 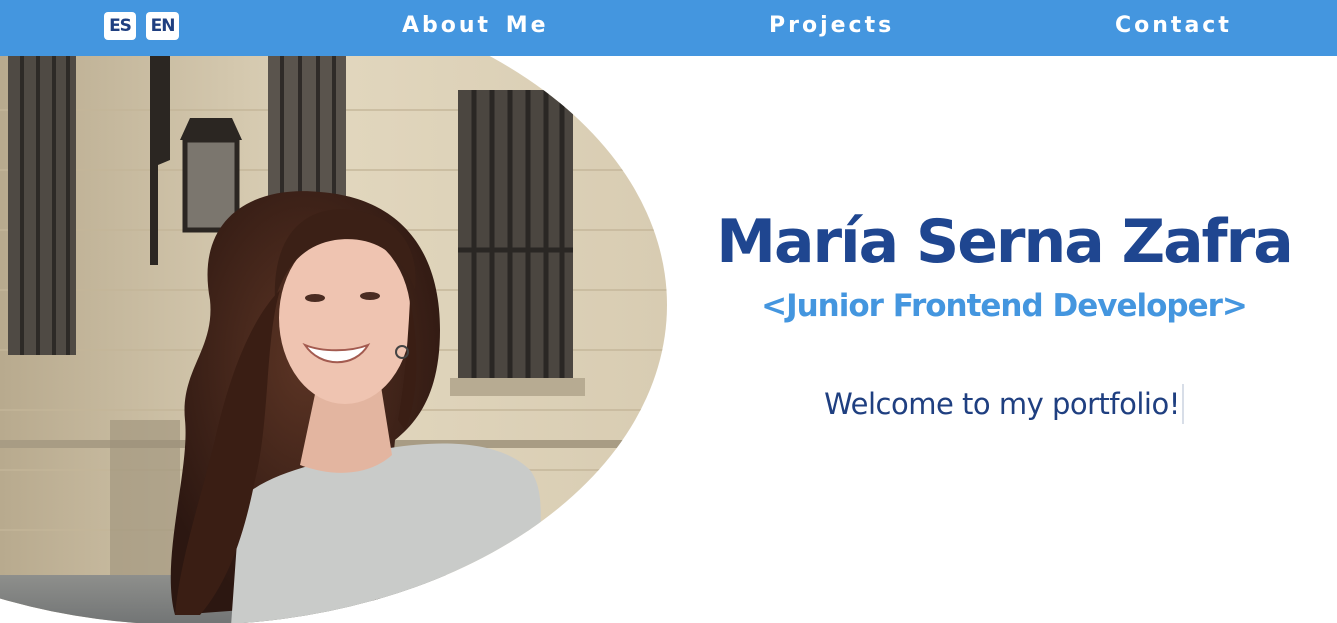 What do you see at coordinates (162, 26) in the screenshot?
I see `language-en-button: EN` at bounding box center [162, 26].